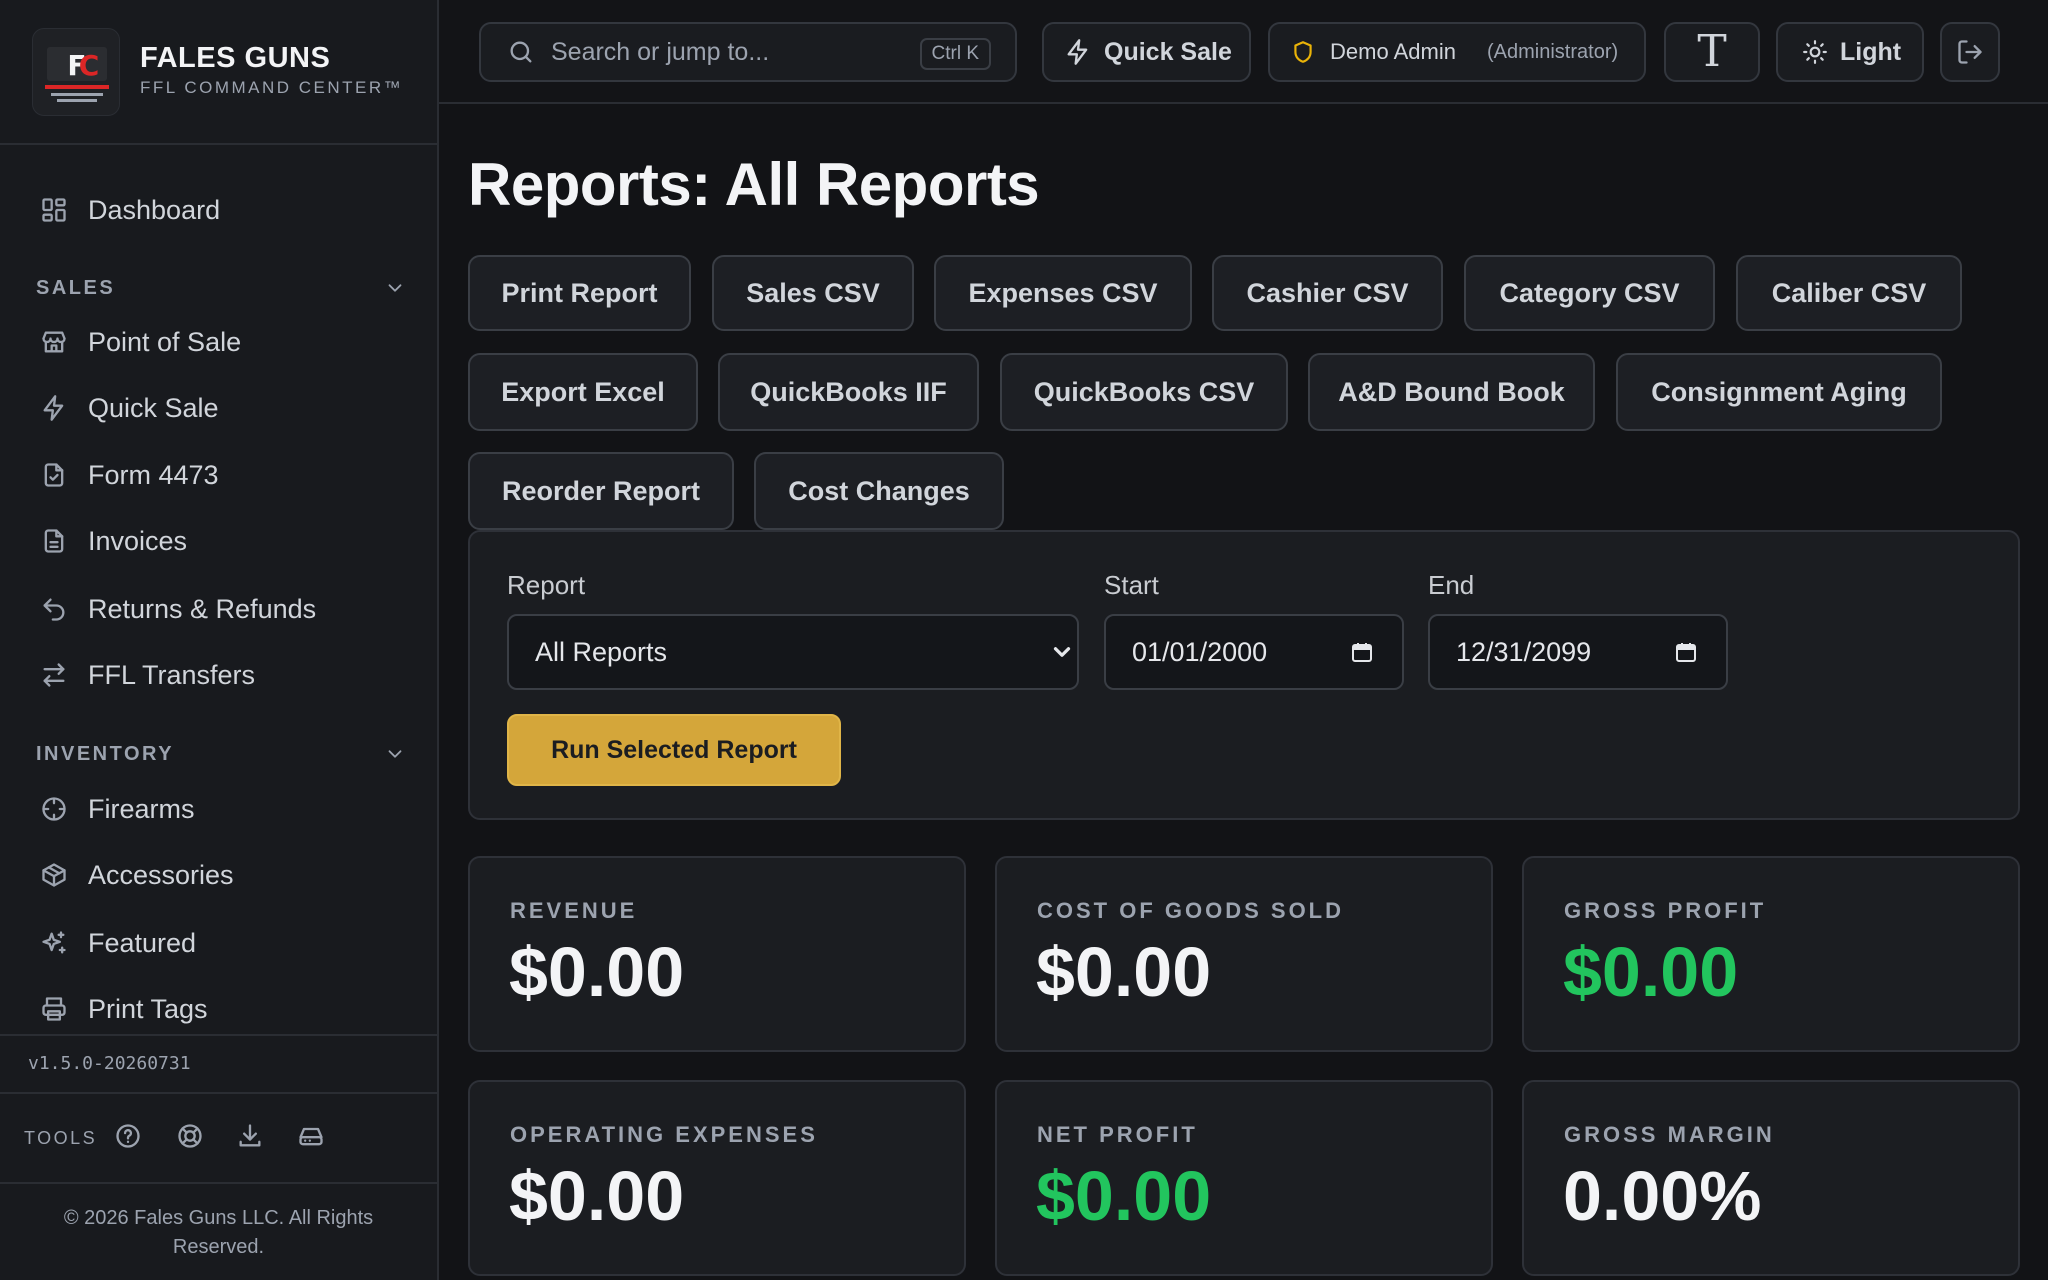 This screenshot has width=2048, height=1280. Describe the element at coordinates (221, 288) in the screenshot. I see `section-sales-toggle: SALES` at that location.